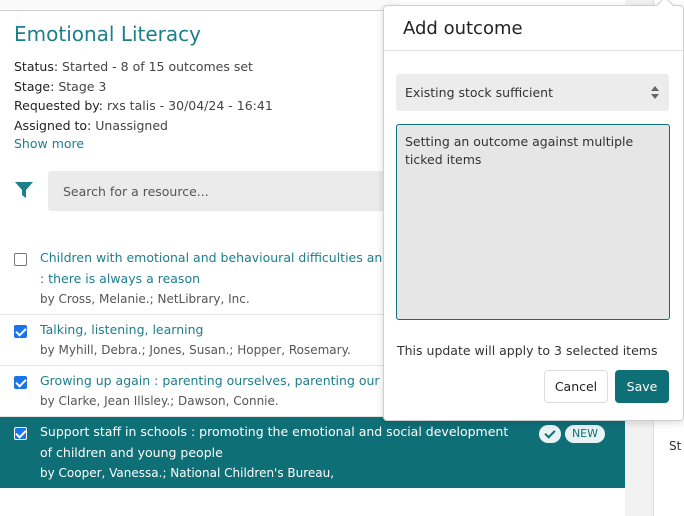 Image resolution: width=684 pixels, height=516 pixels. What do you see at coordinates (24, 190) in the screenshot?
I see `filter-icon` at bounding box center [24, 190].